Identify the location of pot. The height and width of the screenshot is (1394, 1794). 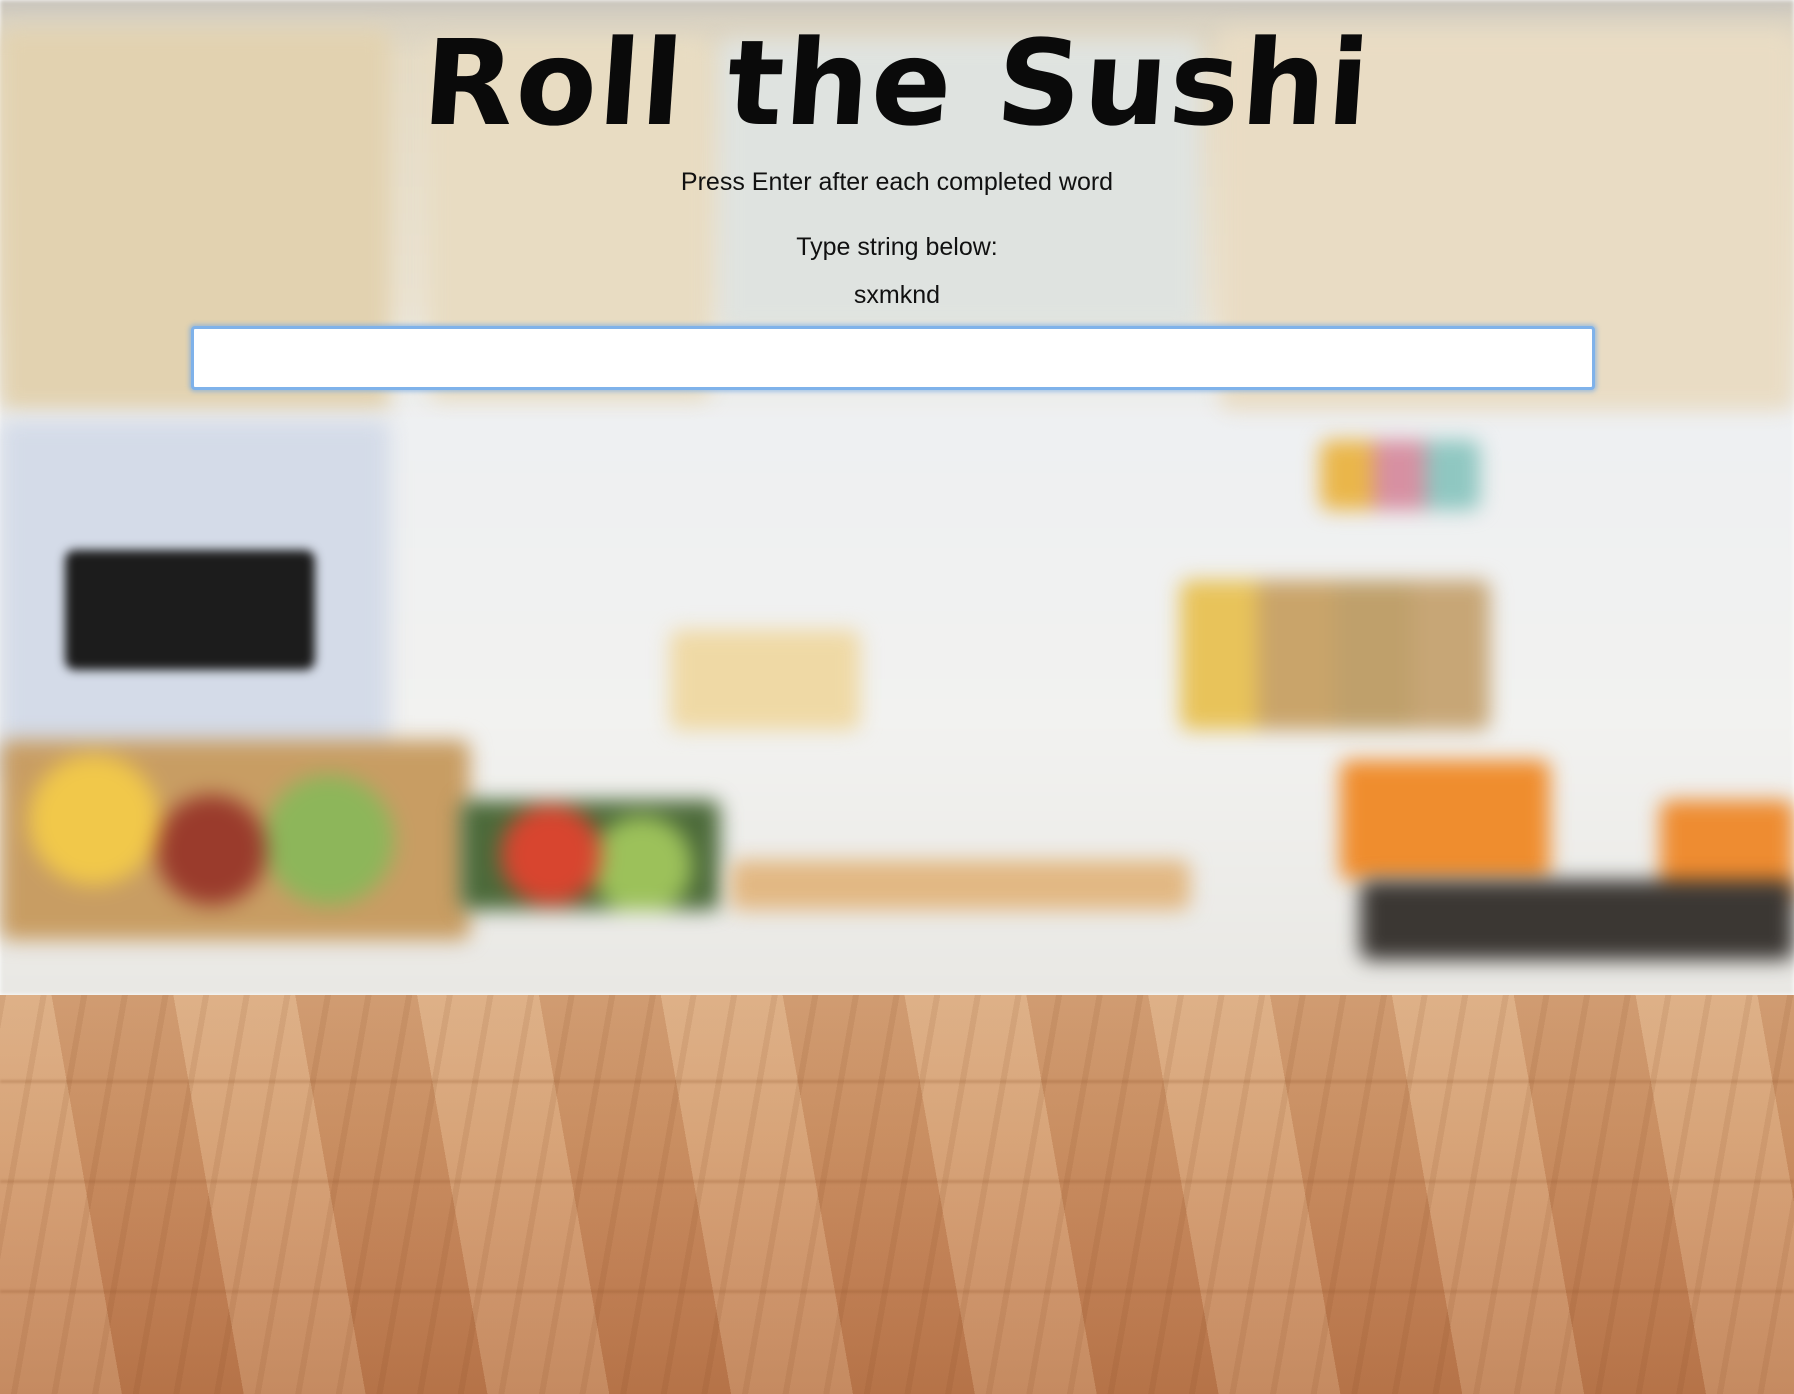
(1445, 820).